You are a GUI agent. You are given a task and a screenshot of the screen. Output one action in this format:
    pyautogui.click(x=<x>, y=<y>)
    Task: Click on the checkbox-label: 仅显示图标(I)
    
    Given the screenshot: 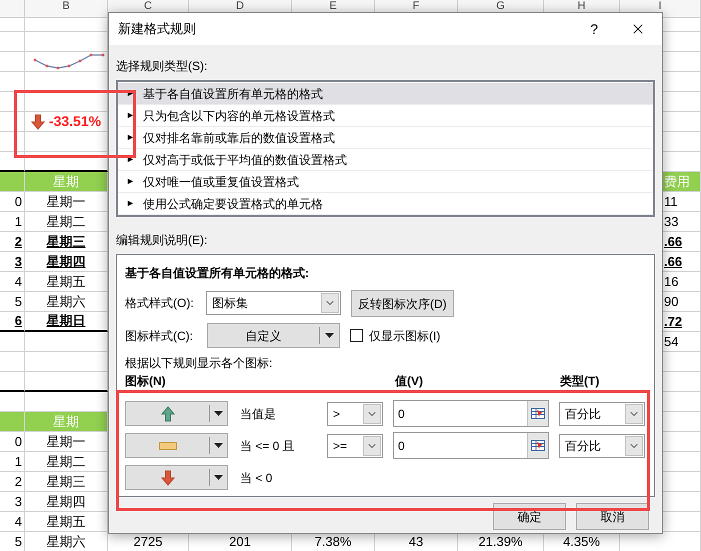 What is the action you would take?
    pyautogui.click(x=404, y=336)
    